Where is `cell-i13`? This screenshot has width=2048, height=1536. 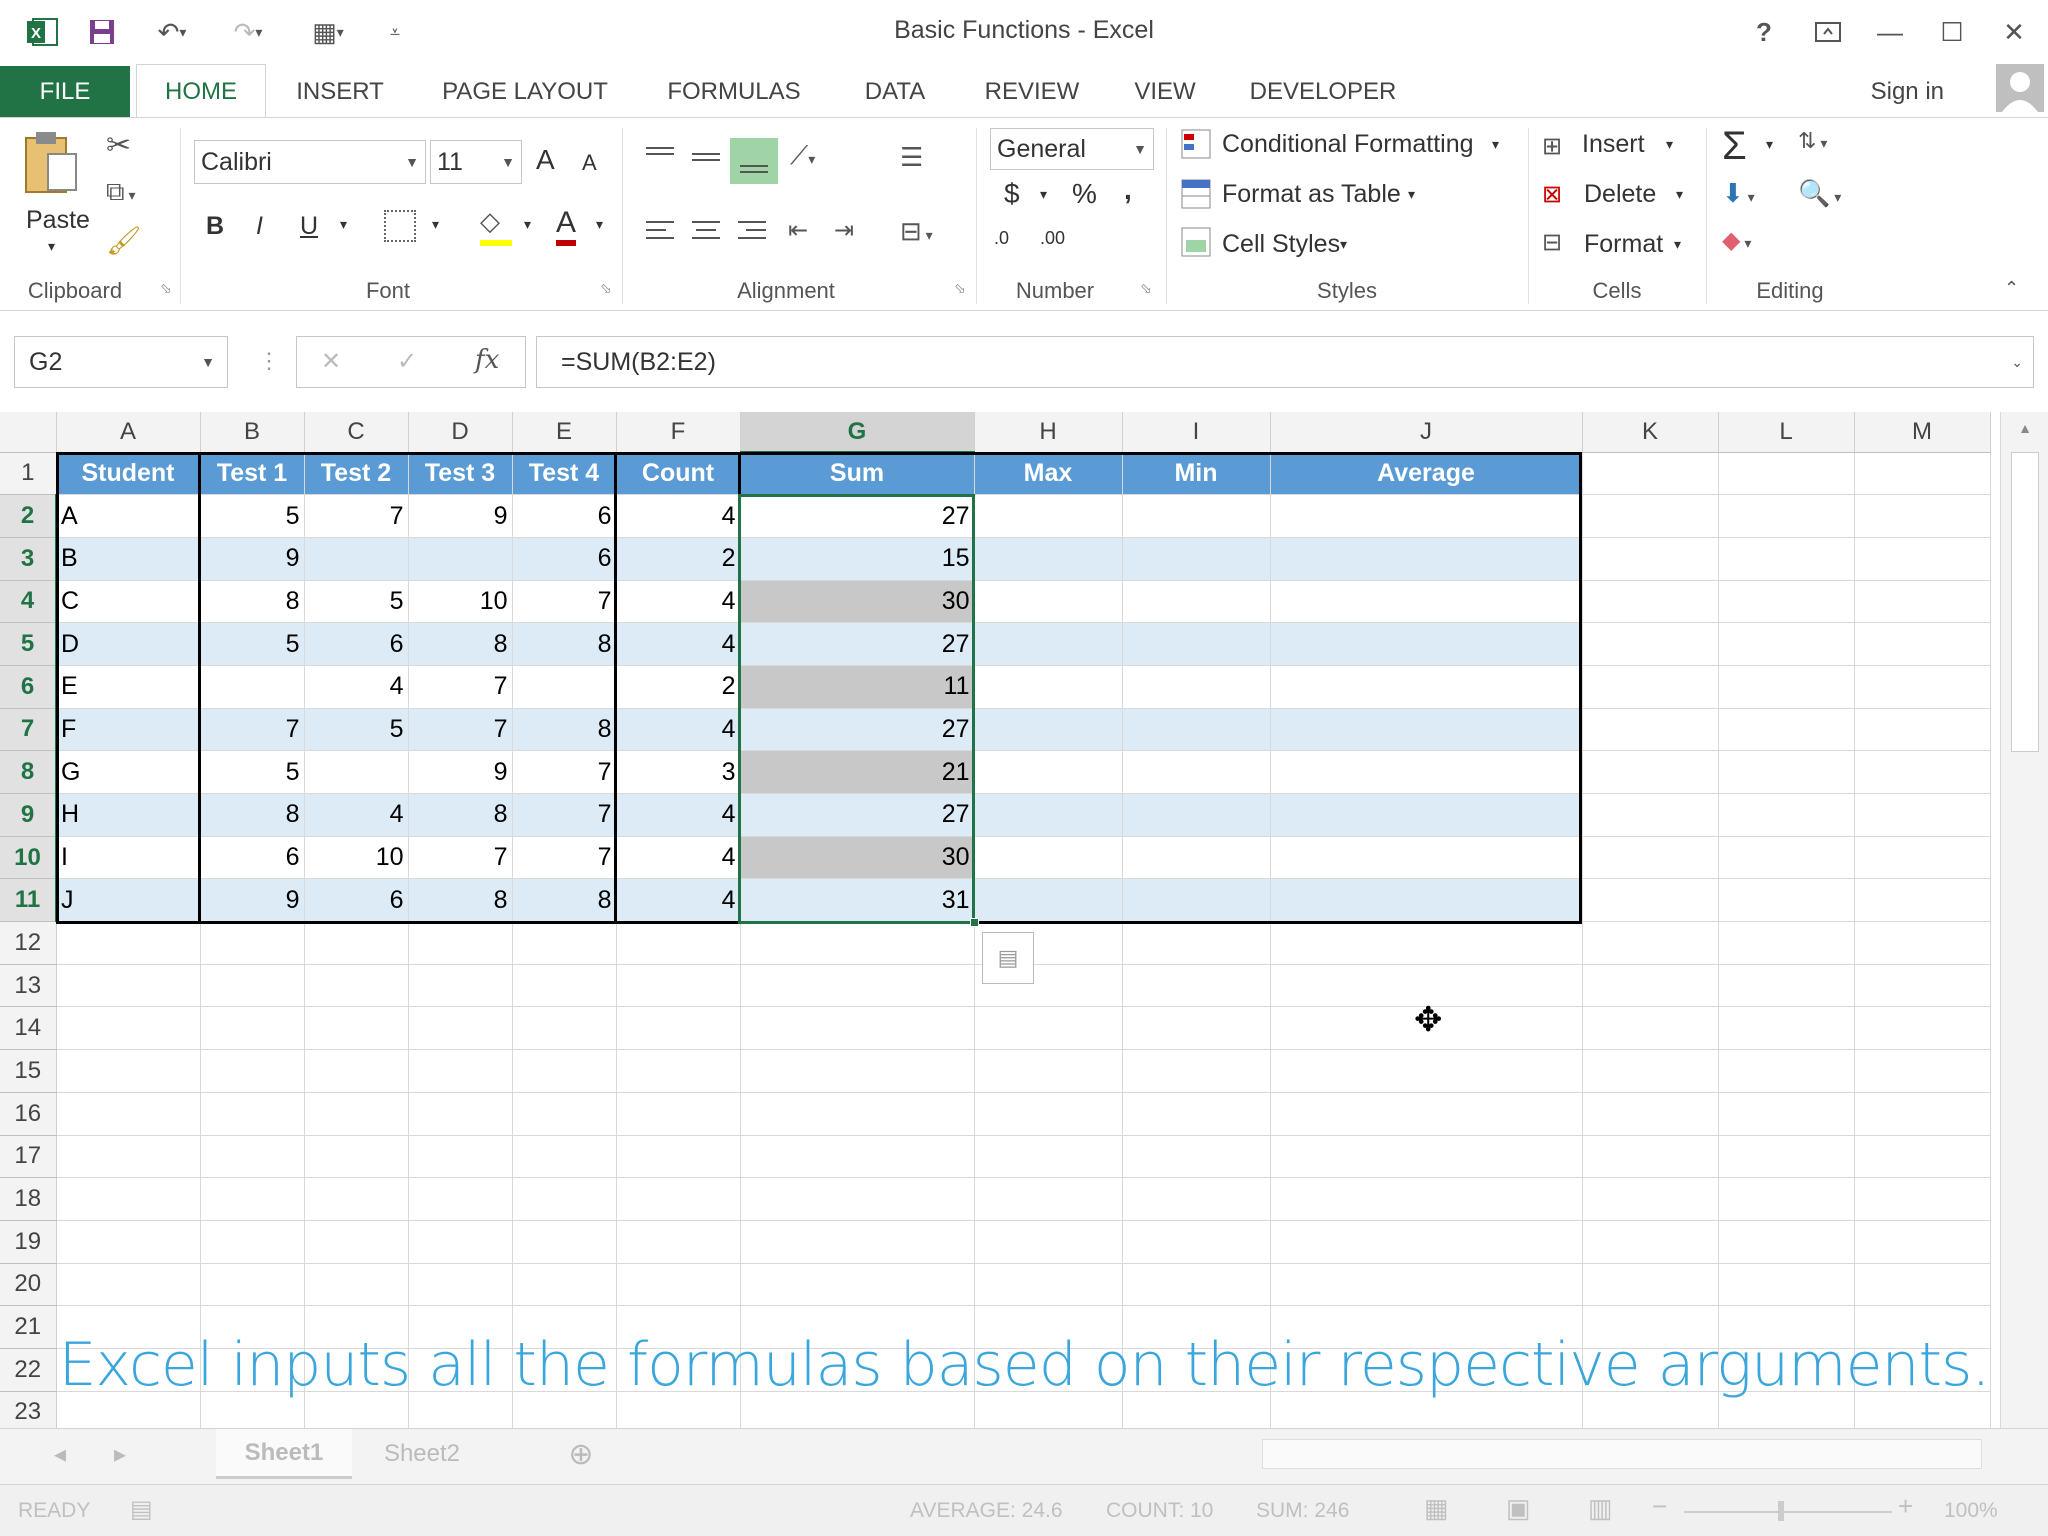
cell-i13 is located at coordinates (1196, 986).